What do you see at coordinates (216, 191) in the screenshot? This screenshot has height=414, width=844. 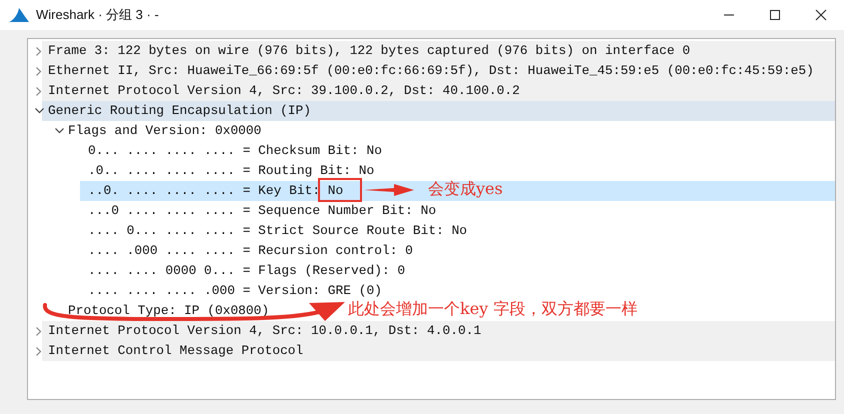 I see `tree-item: ..0. .... .... .... = Key Bit: No` at bounding box center [216, 191].